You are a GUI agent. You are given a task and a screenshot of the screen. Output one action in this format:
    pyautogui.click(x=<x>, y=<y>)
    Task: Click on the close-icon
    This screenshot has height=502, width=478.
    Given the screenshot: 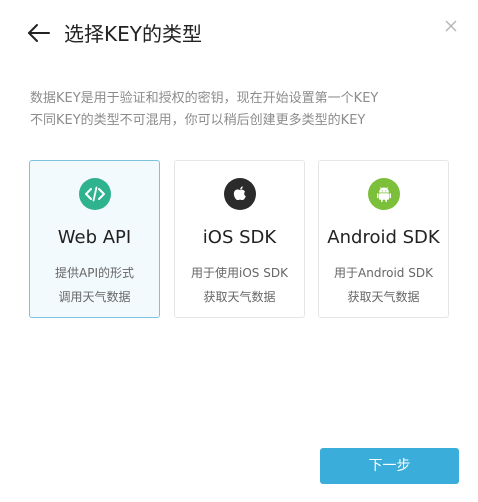 What is the action you would take?
    pyautogui.click(x=451, y=26)
    